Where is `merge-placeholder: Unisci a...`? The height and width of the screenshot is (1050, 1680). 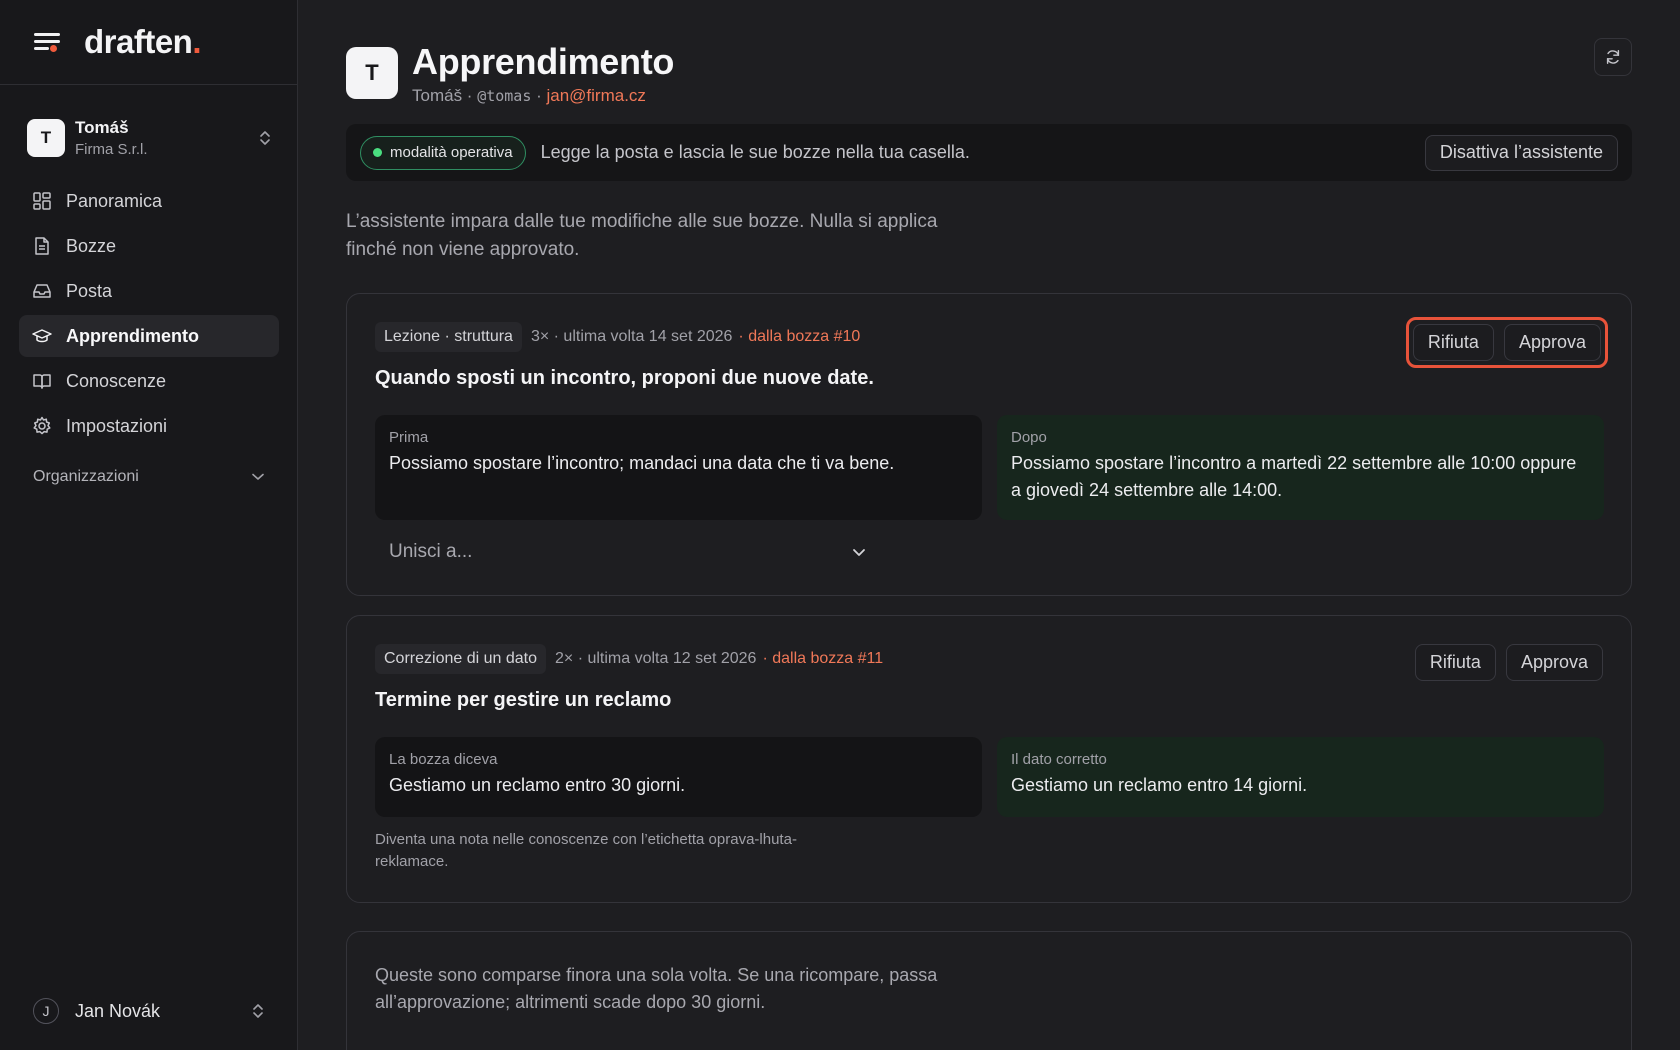 merge-placeholder: Unisci a... is located at coordinates (431, 551).